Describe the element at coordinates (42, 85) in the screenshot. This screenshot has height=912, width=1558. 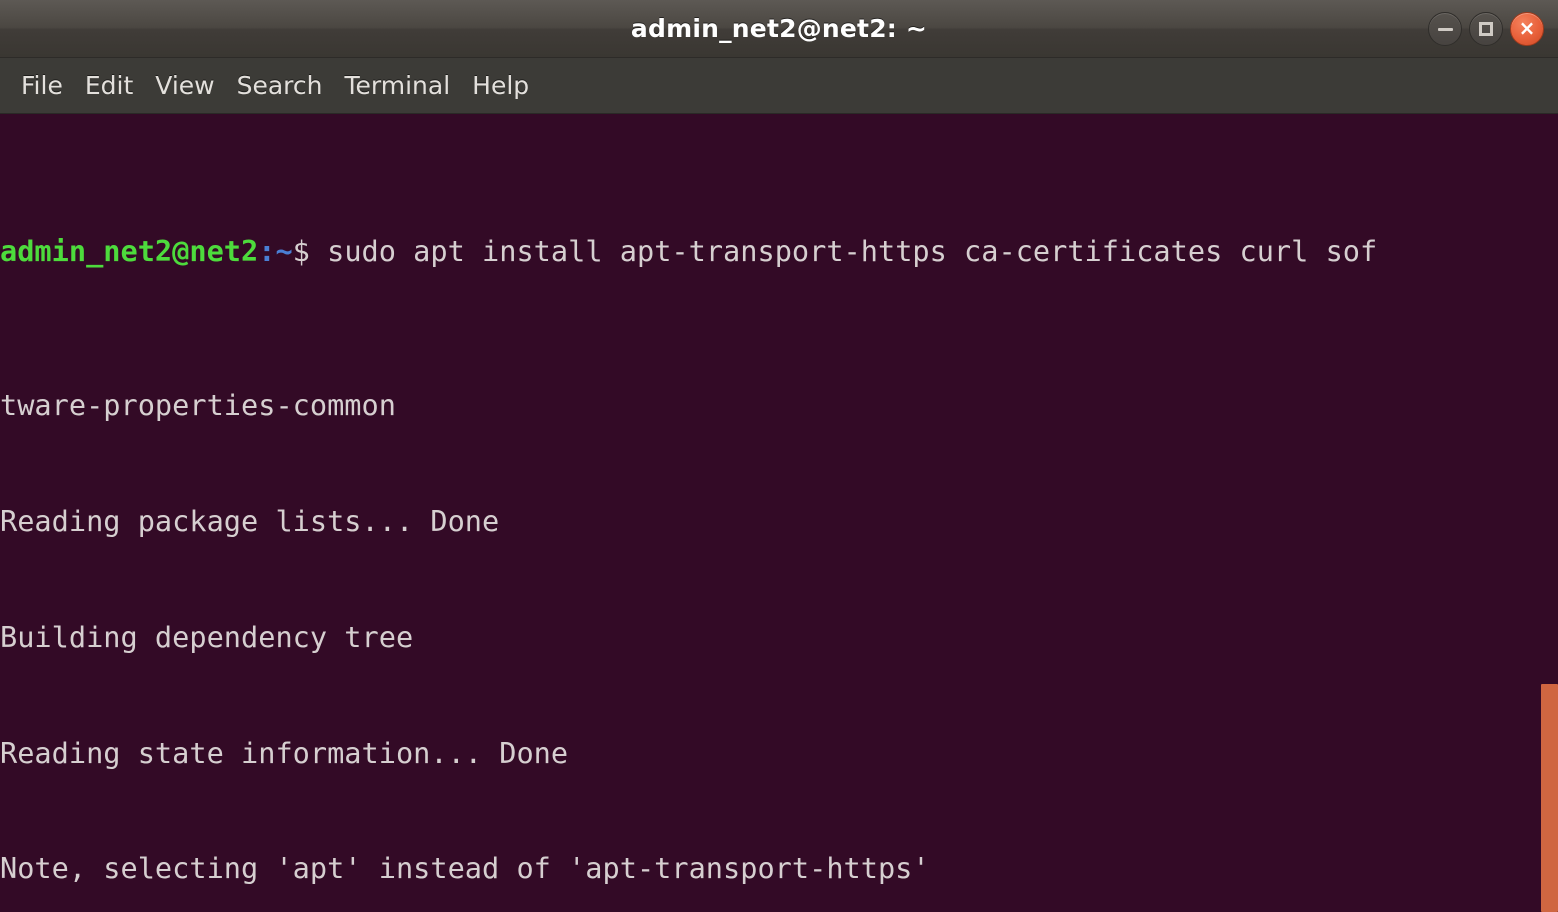
I see `menu-item-file: File` at that location.